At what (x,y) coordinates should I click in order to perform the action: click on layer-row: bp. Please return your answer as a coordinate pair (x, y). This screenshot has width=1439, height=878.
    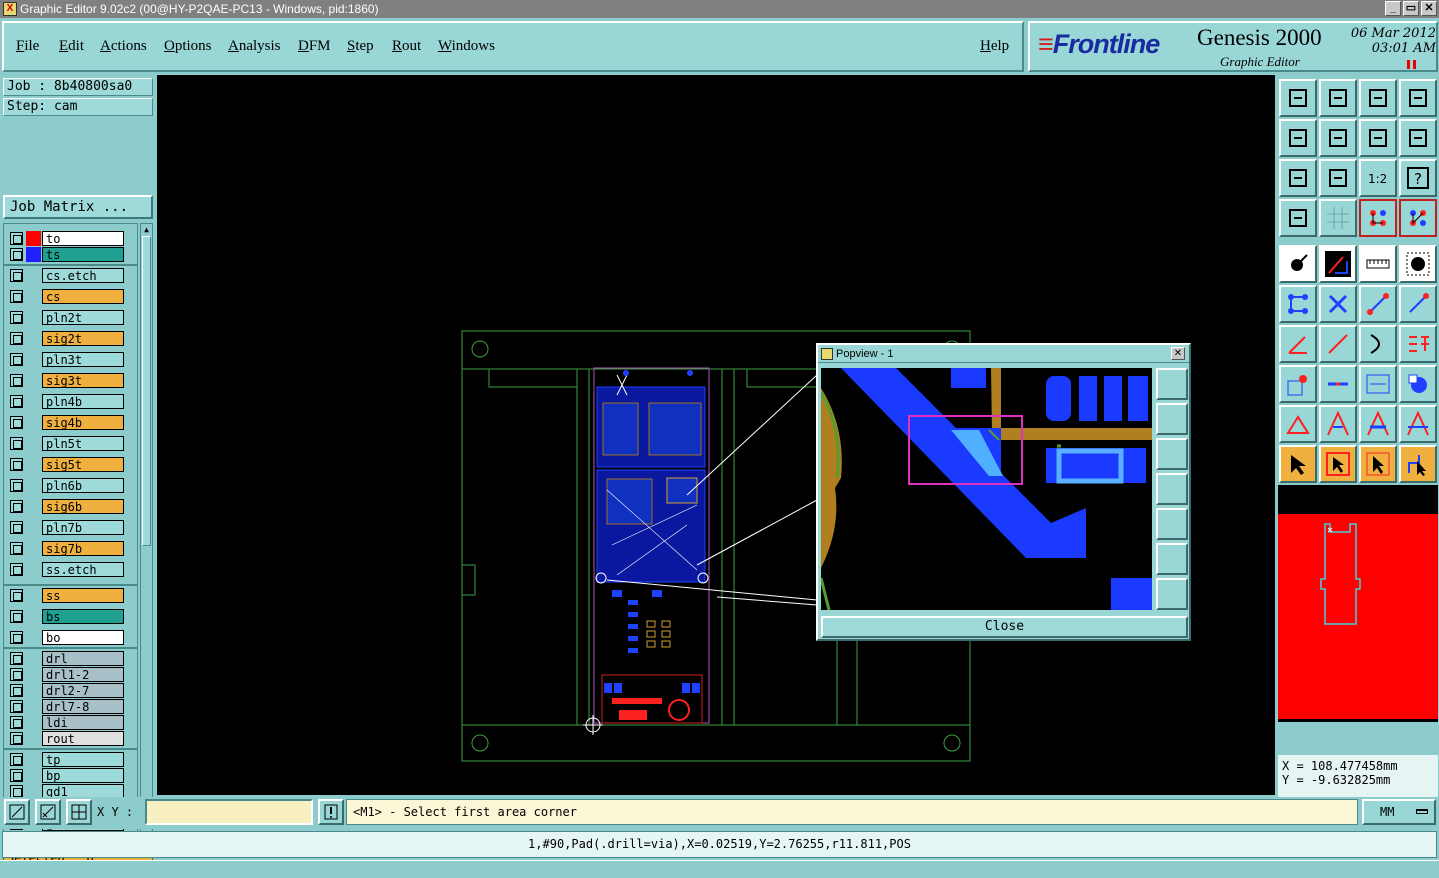
    Looking at the image, I should click on (72, 775).